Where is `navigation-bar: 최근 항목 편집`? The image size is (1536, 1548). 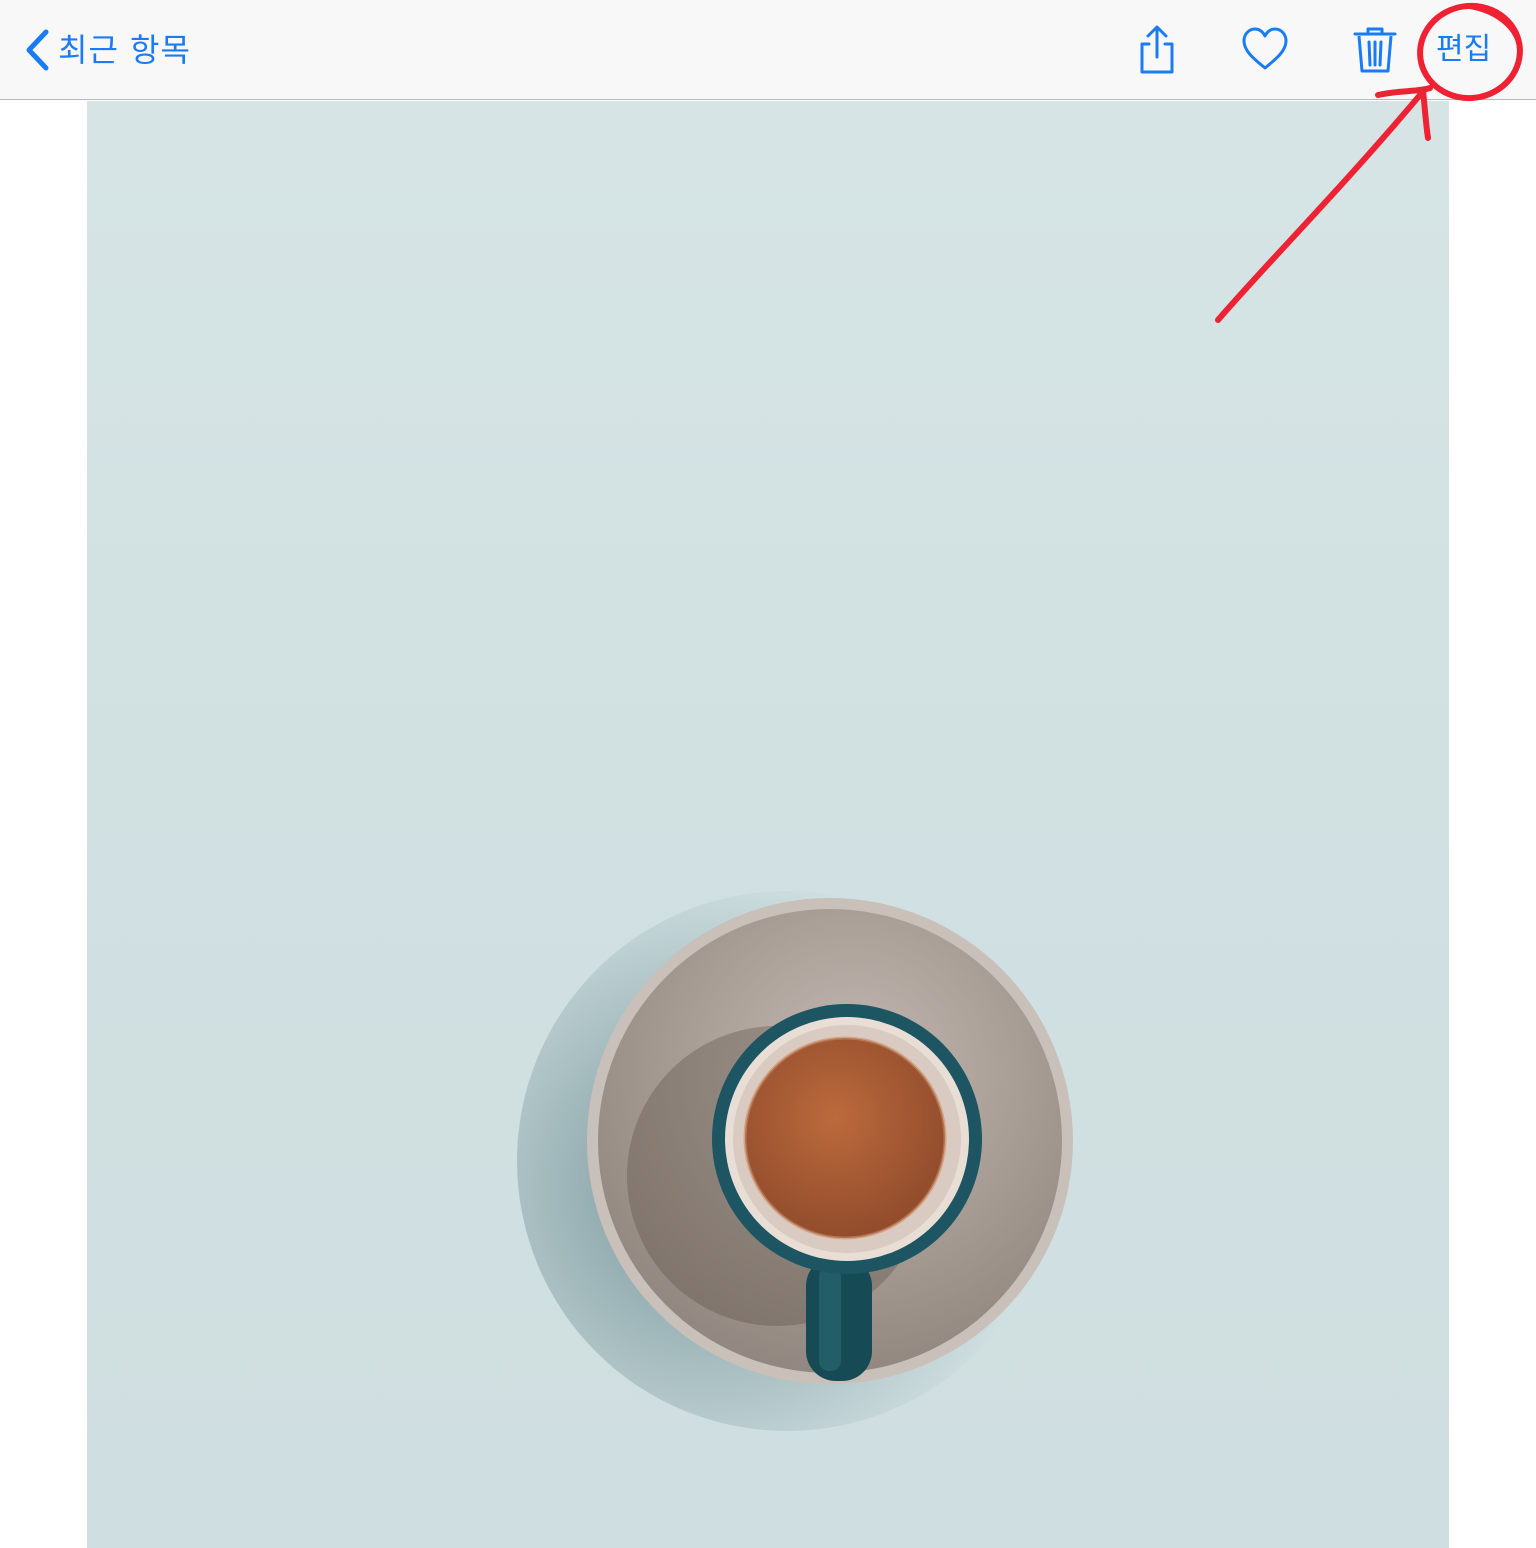
navigation-bar: 최근 항목 편집 is located at coordinates (768, 50).